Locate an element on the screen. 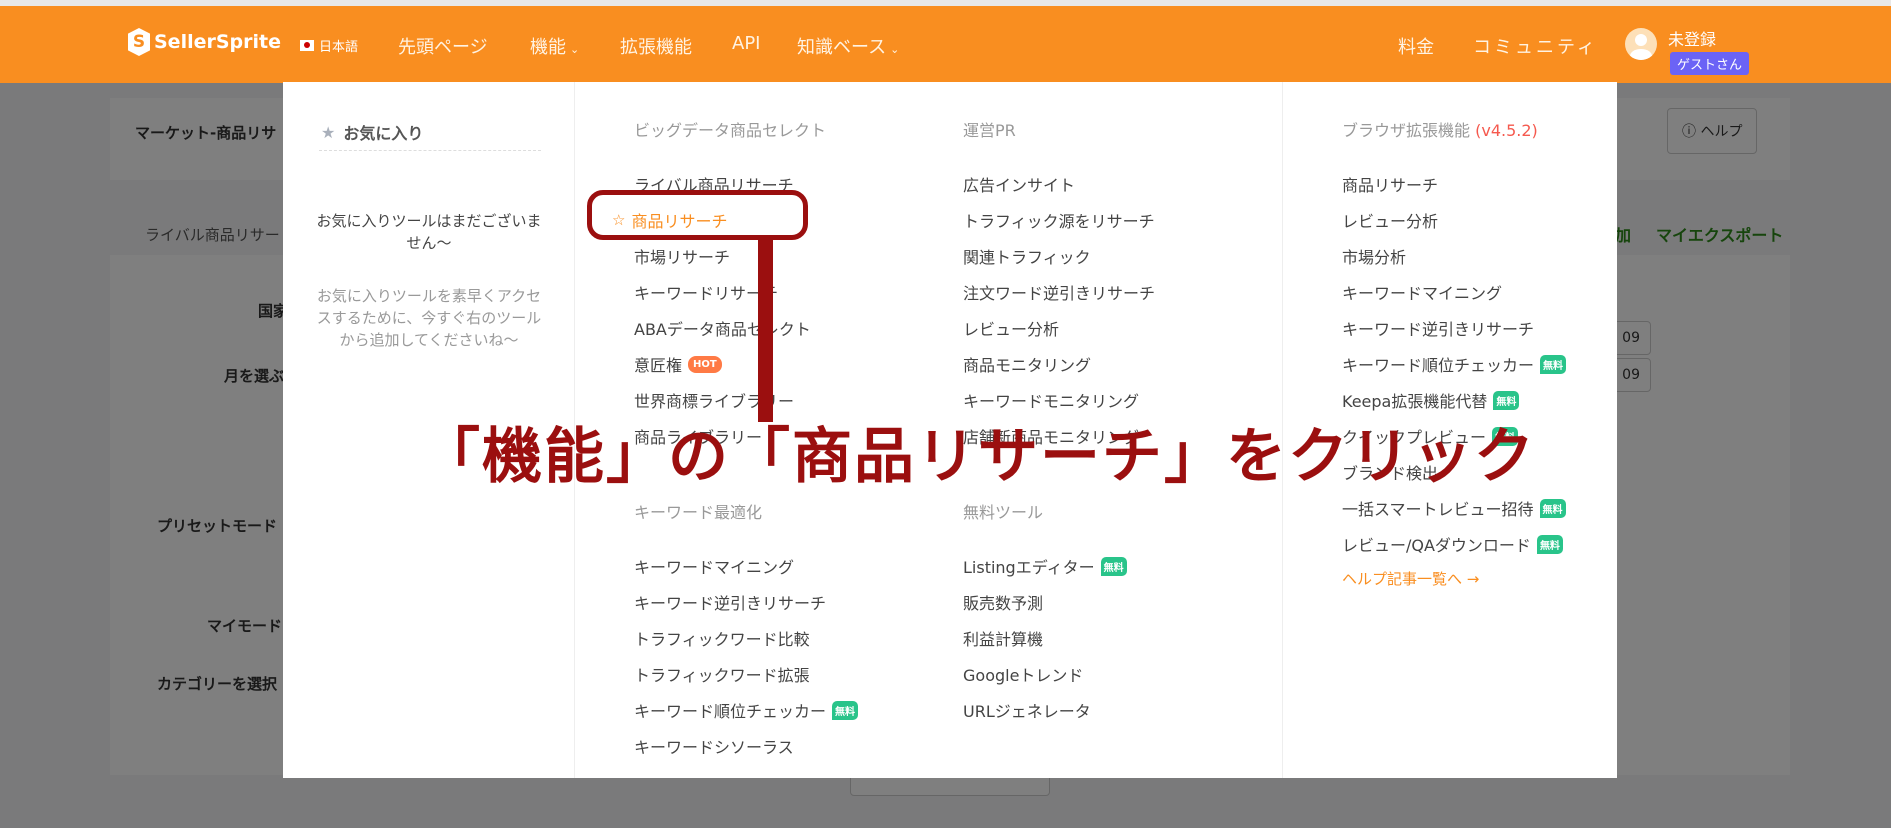  logo: S SellerSprite is located at coordinates (204, 42).